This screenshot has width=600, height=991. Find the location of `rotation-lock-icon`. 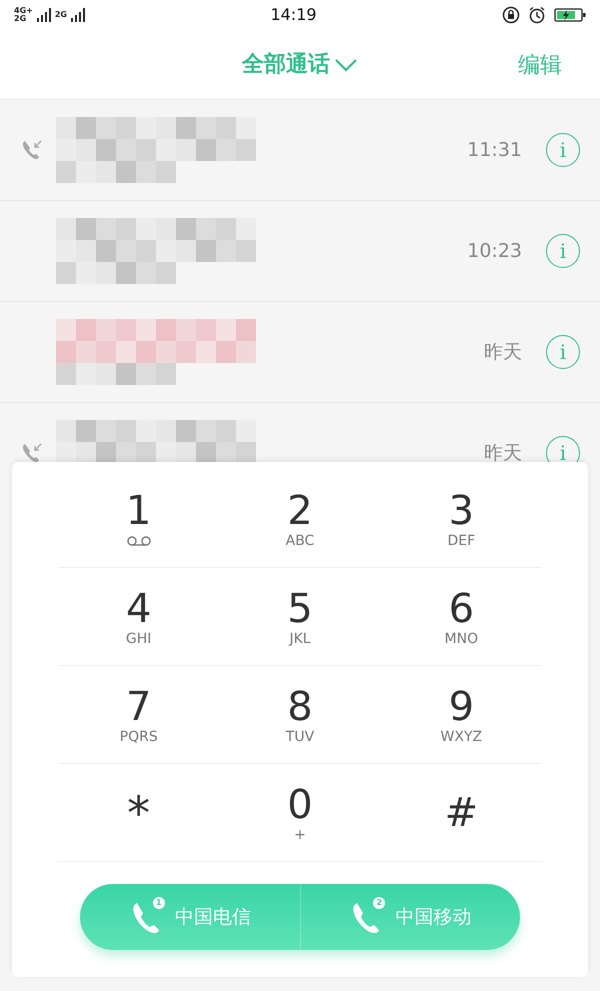

rotation-lock-icon is located at coordinates (511, 15).